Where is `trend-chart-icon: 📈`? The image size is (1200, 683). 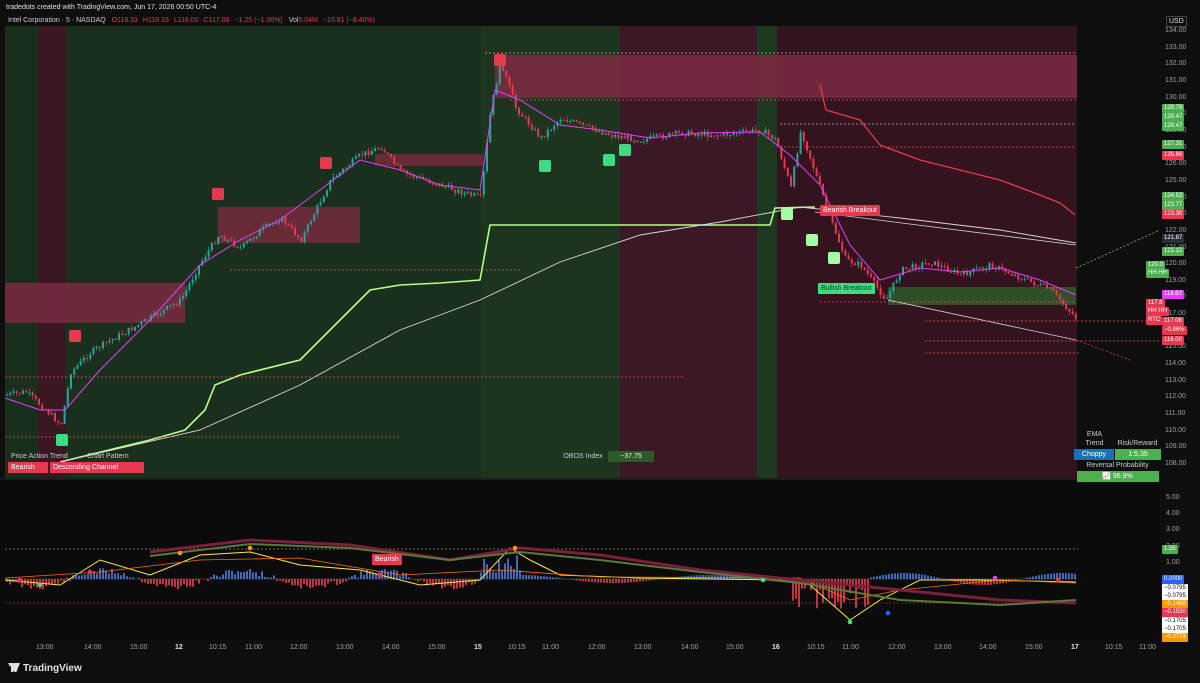
trend-chart-icon: 📈 is located at coordinates (1107, 476).